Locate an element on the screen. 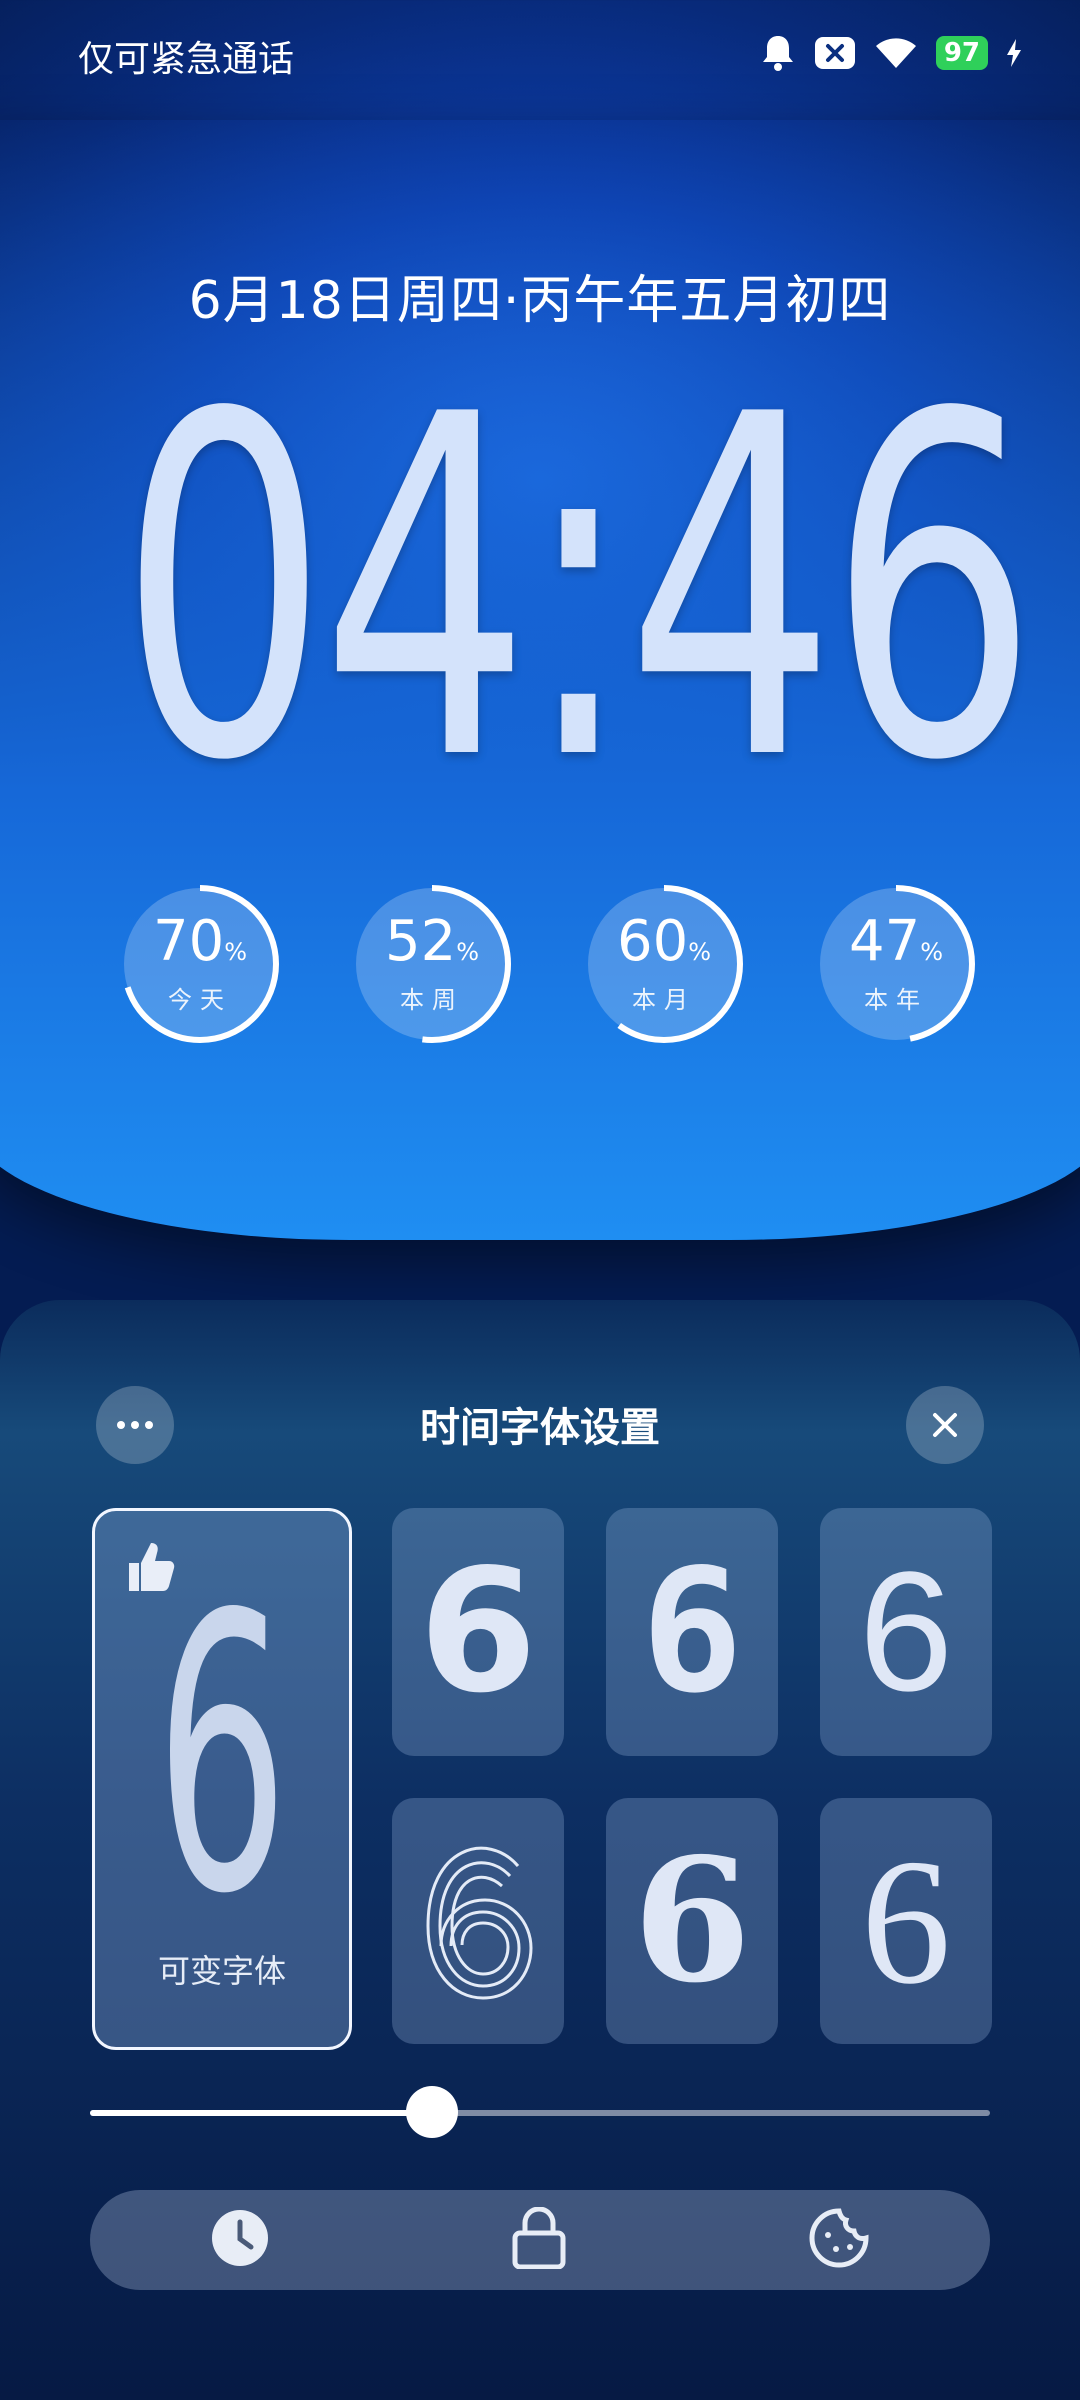 The height and width of the screenshot is (2400, 1080). slider-fill is located at coordinates (261, 2113).